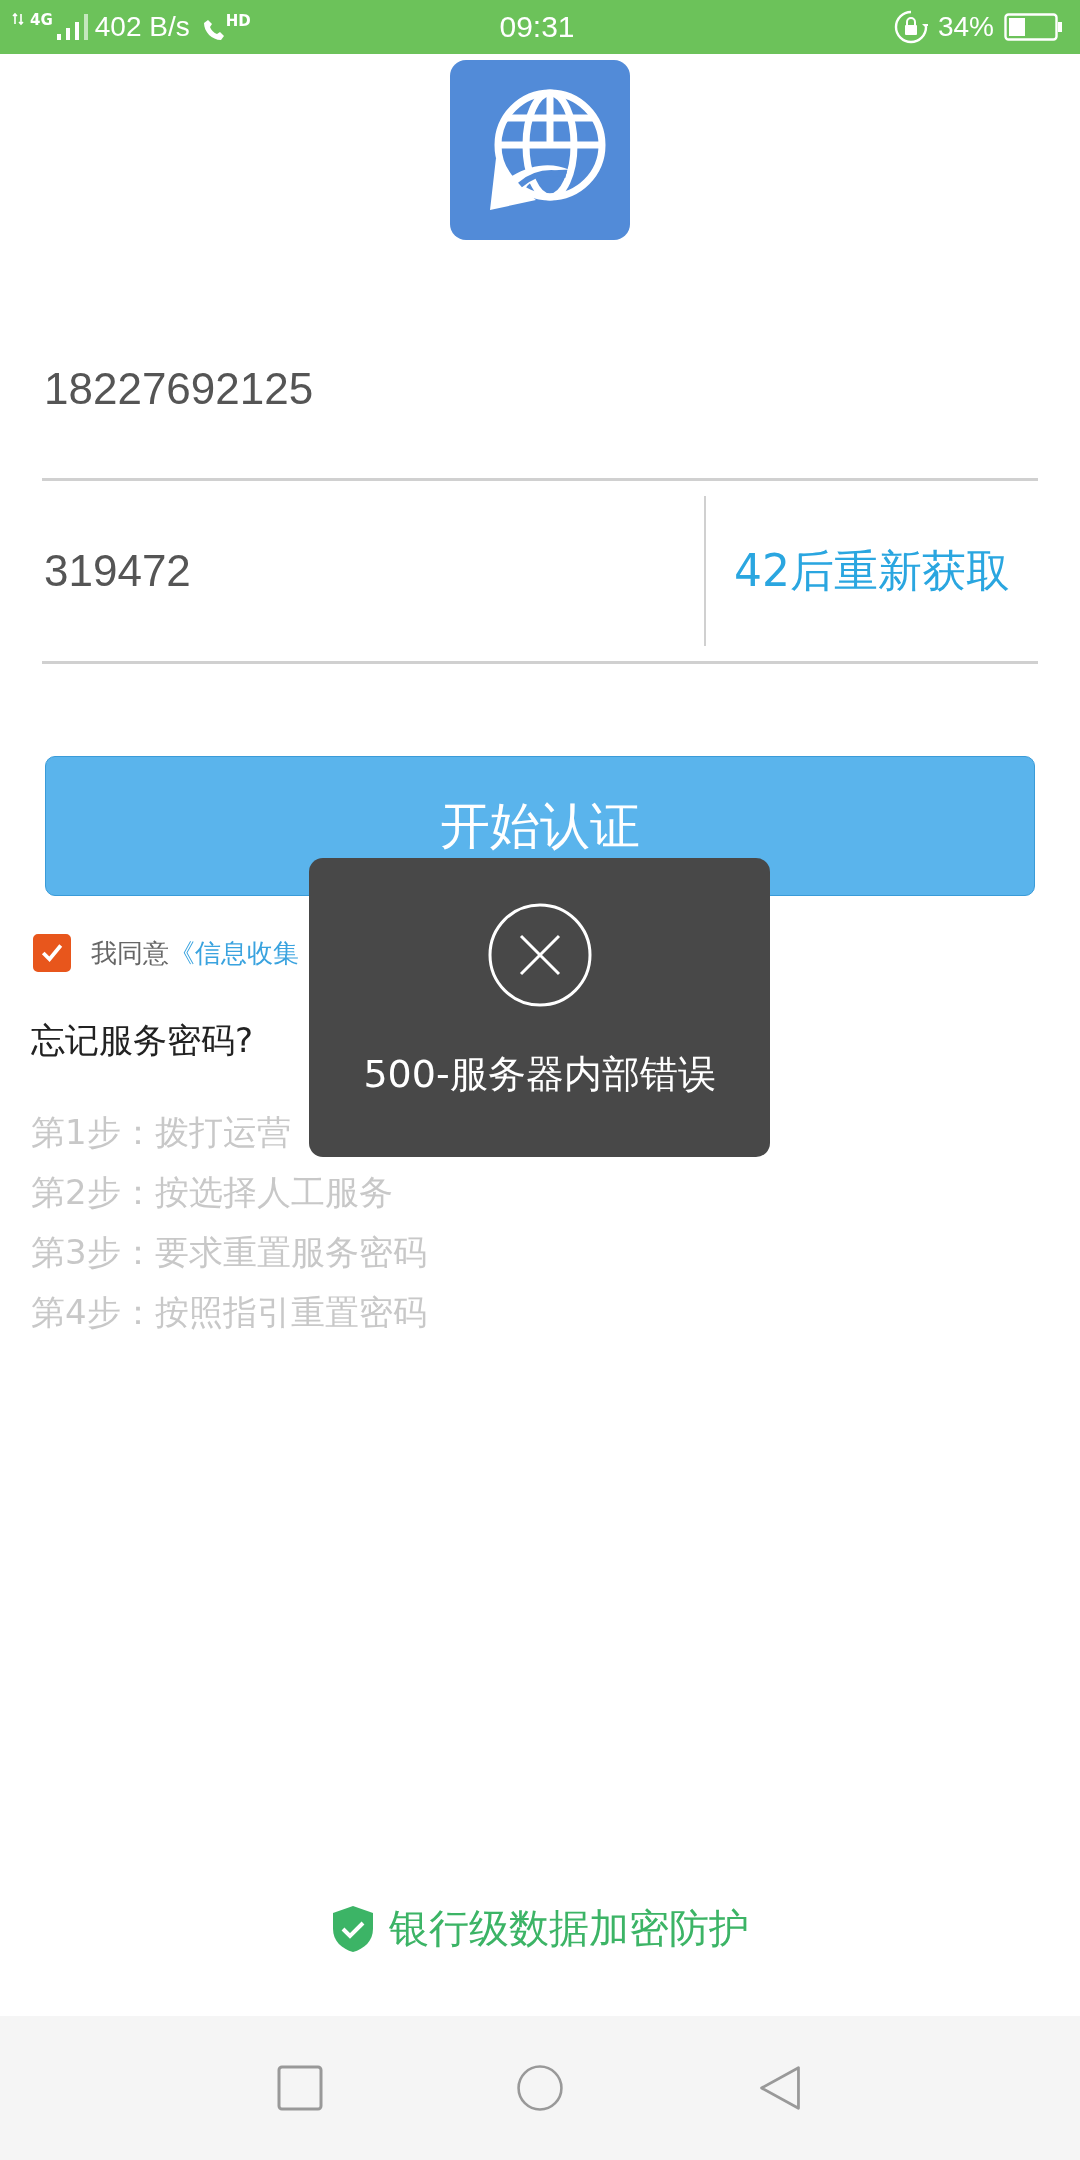  What do you see at coordinates (142, 27) in the screenshot?
I see `network-speed: 402 B/s` at bounding box center [142, 27].